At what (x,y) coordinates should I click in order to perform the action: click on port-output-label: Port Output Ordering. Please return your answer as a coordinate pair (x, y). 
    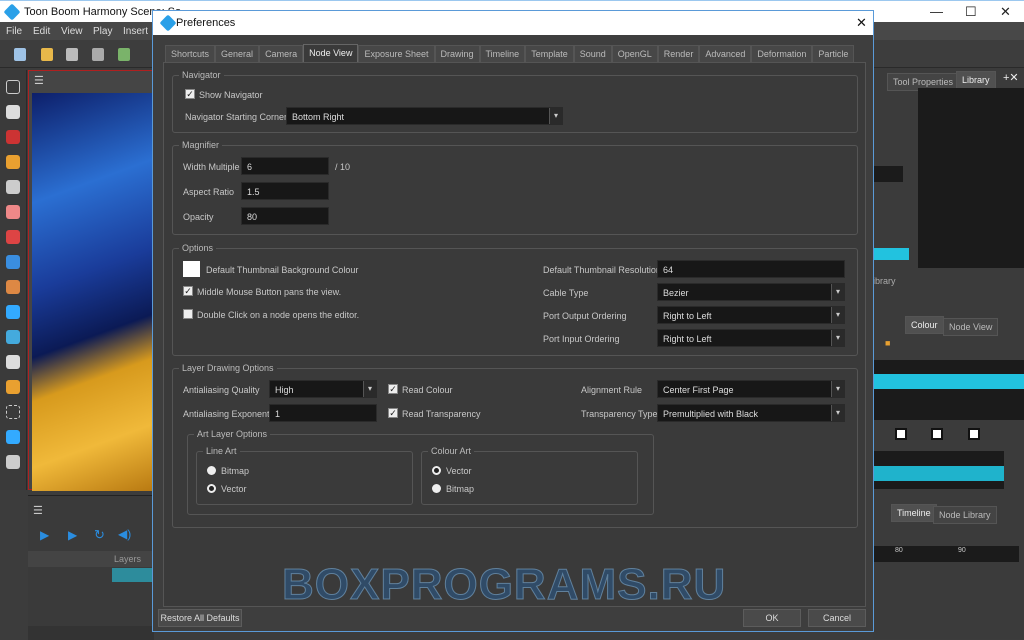
    Looking at the image, I should click on (585, 316).